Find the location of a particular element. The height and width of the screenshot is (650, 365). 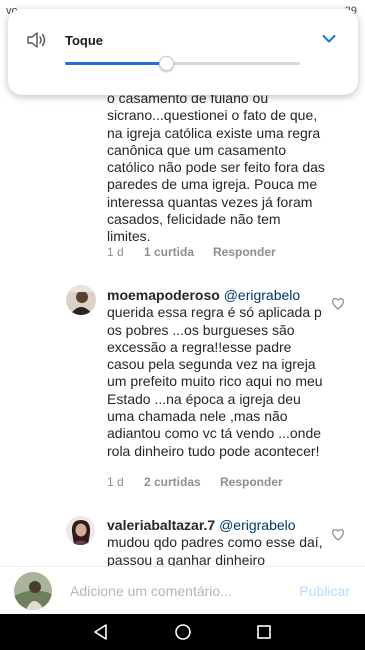

recents-square-icon is located at coordinates (264, 632).